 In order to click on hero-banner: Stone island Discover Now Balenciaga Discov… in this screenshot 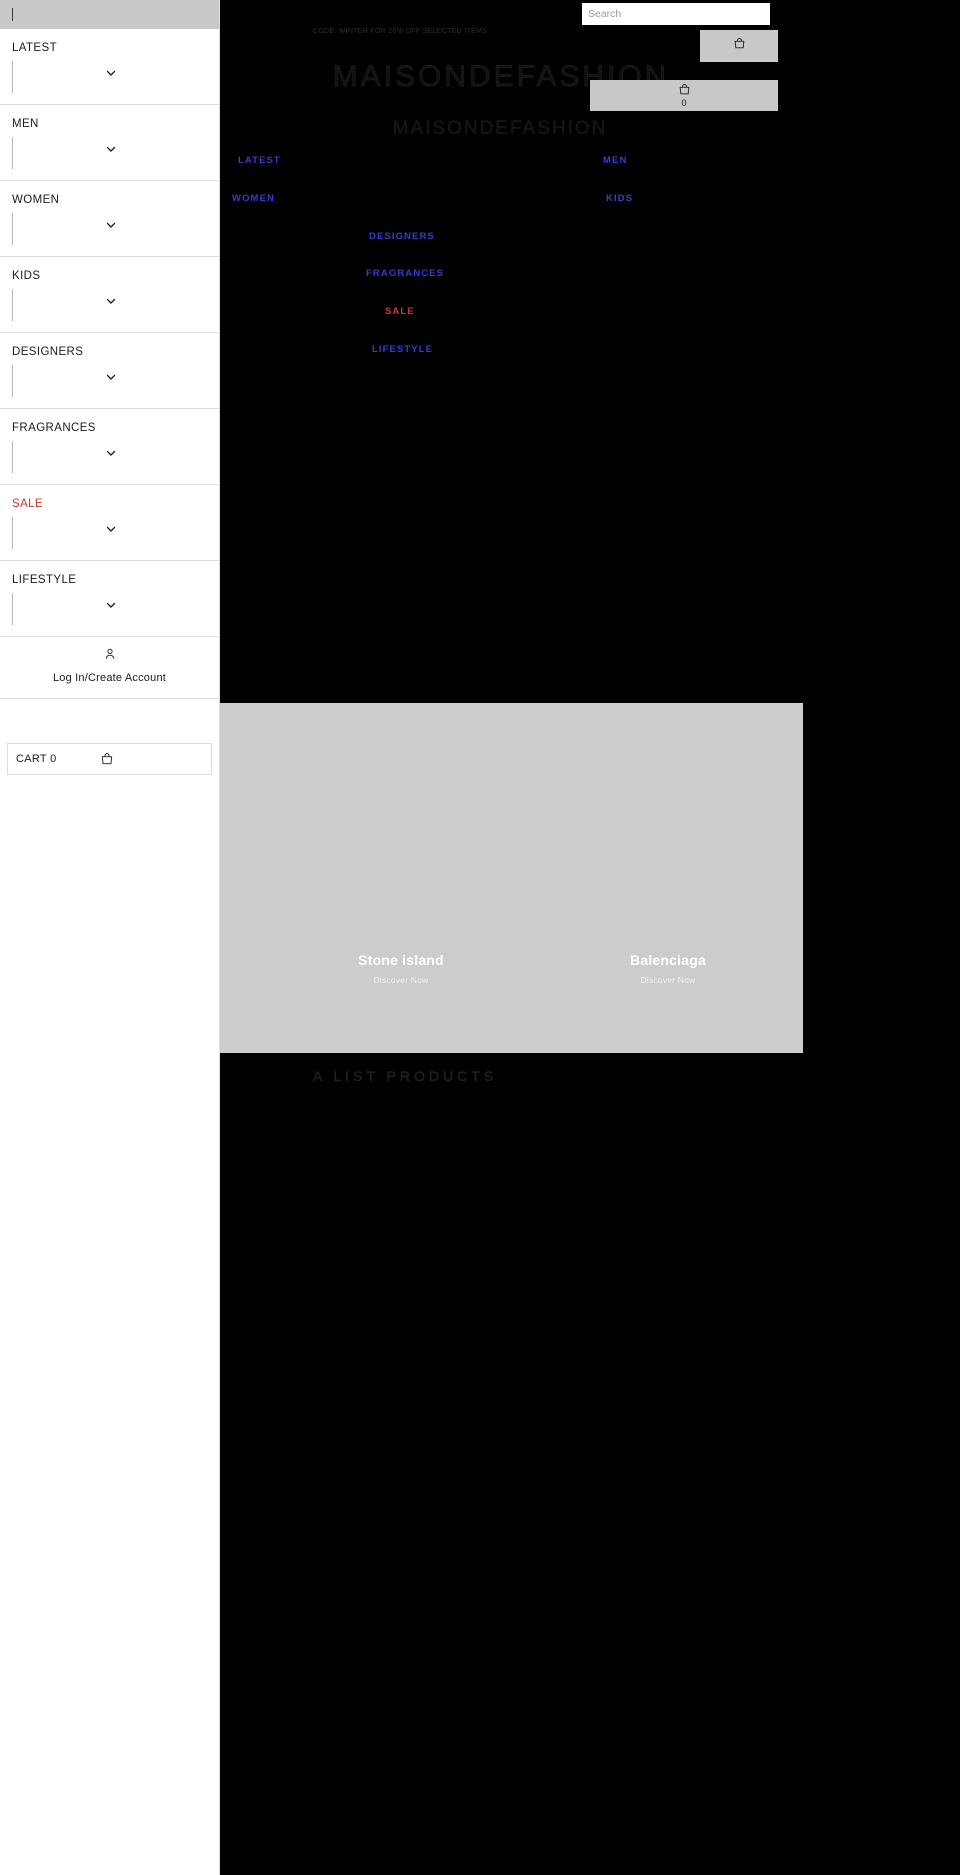, I will do `click(511, 878)`.